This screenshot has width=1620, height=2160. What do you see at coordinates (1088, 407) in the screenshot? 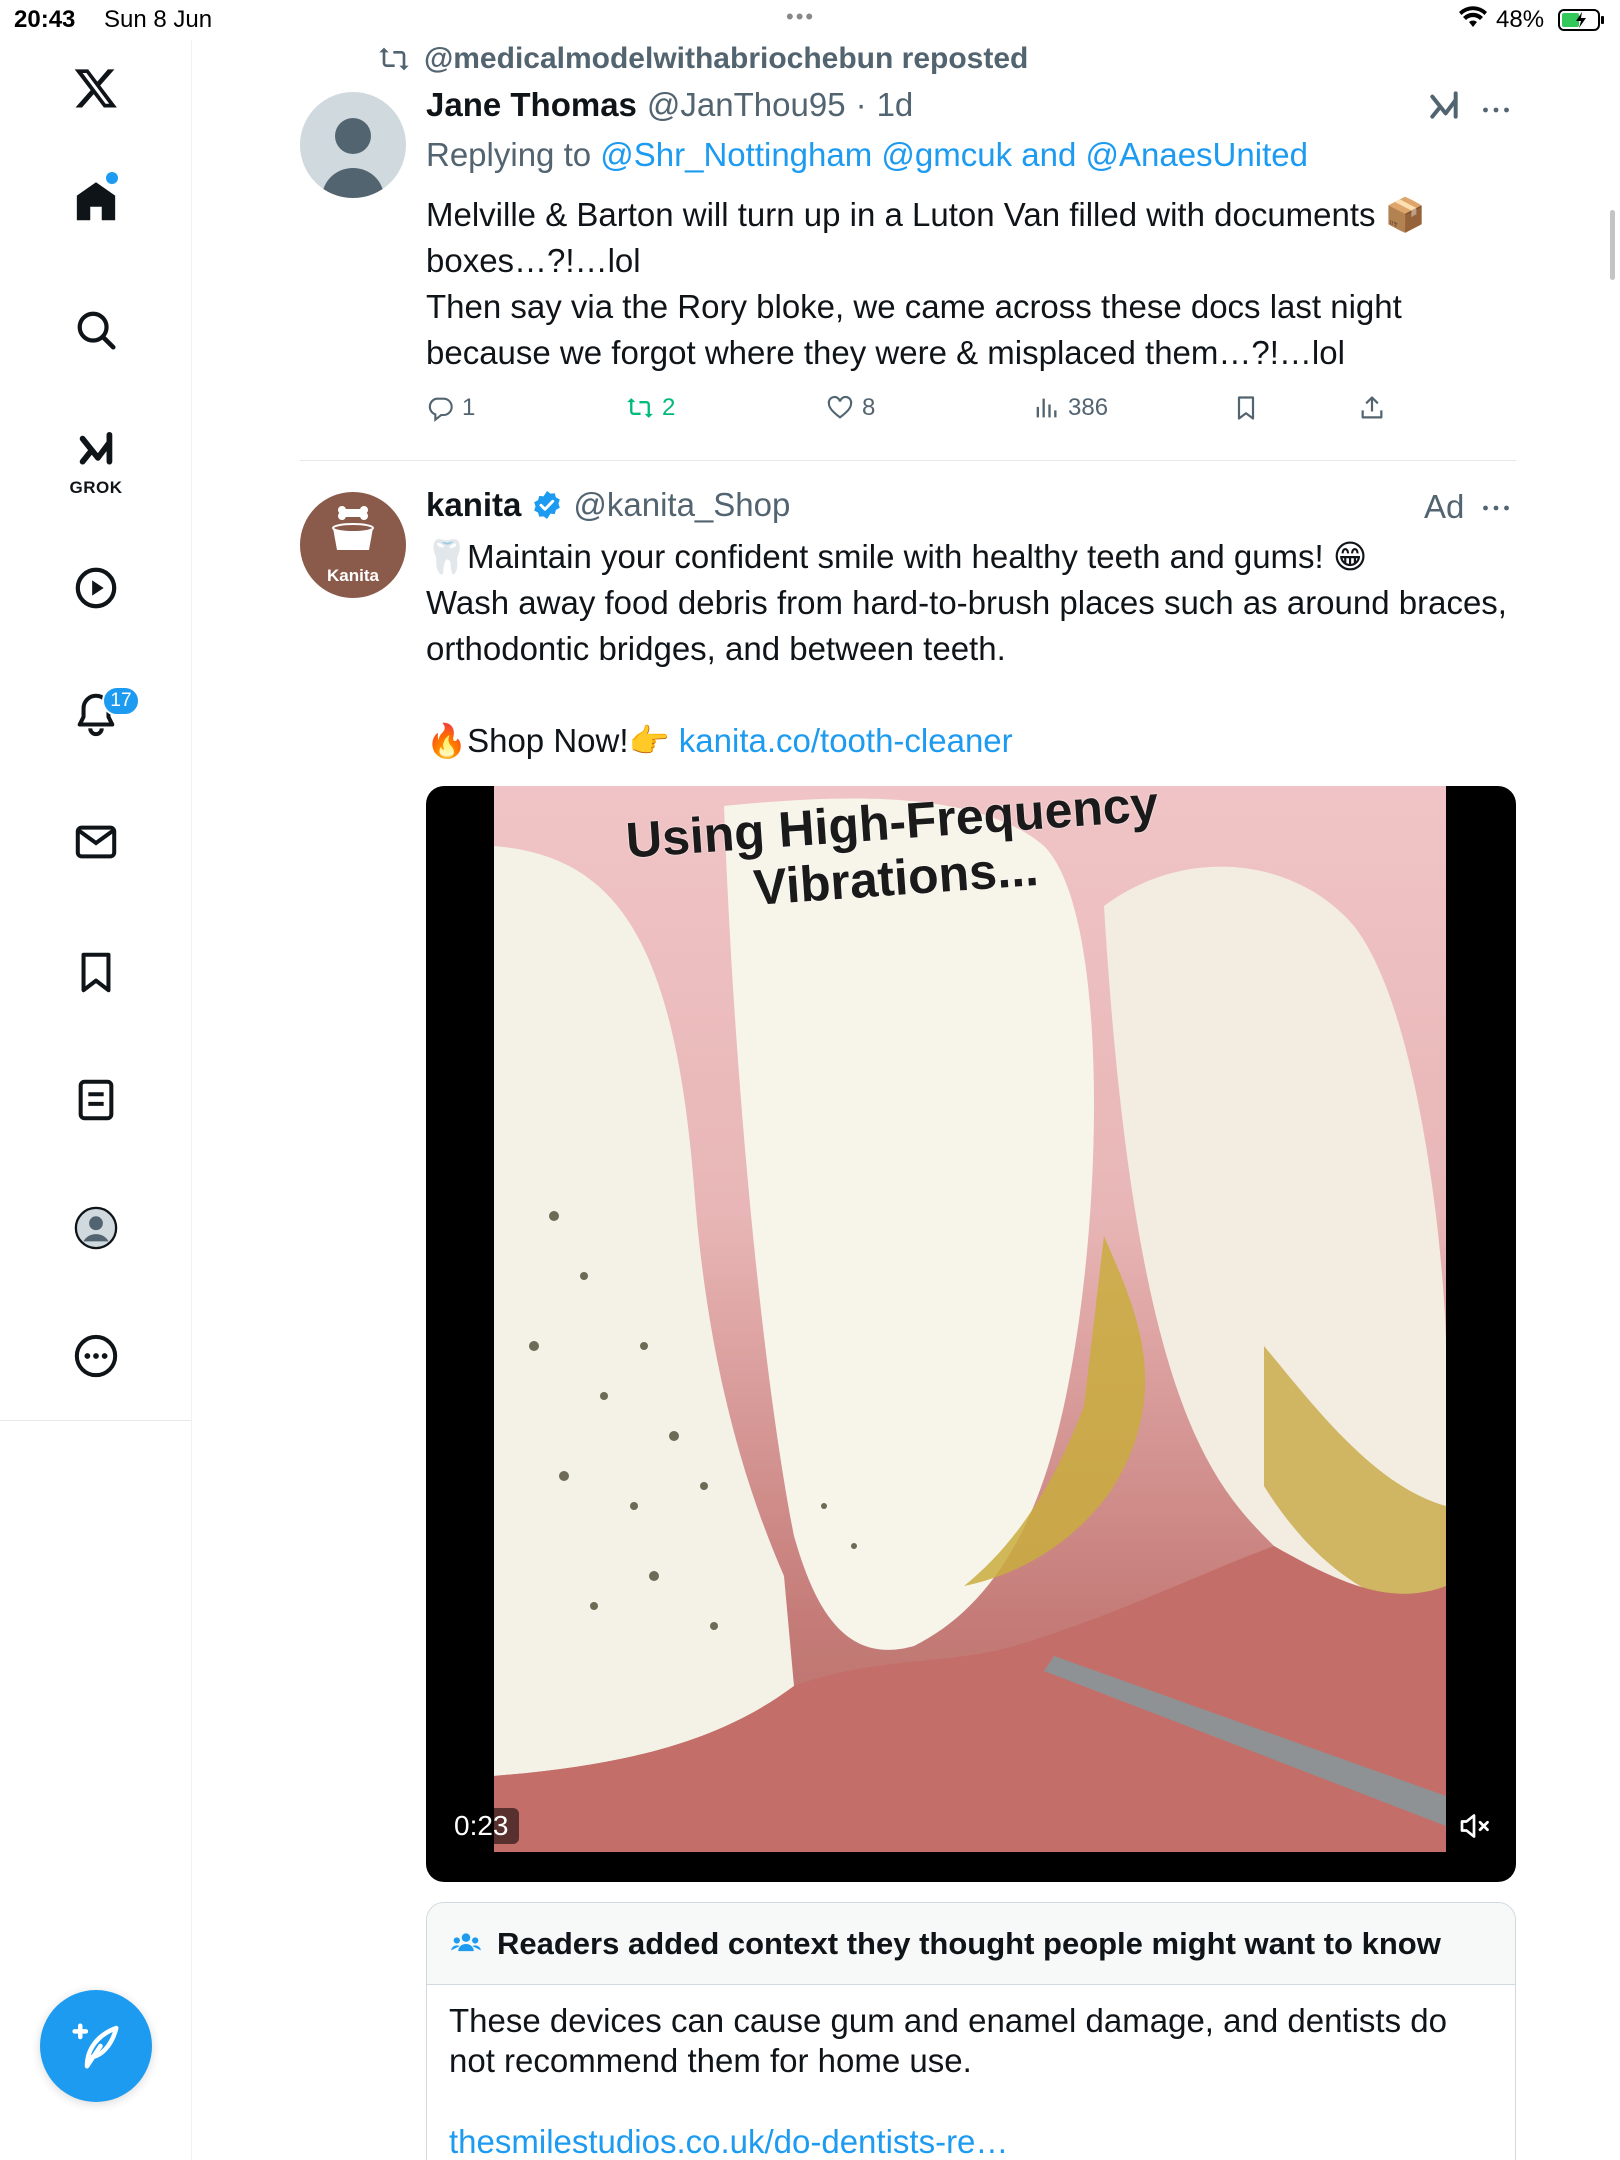
I see `view-count: 386` at bounding box center [1088, 407].